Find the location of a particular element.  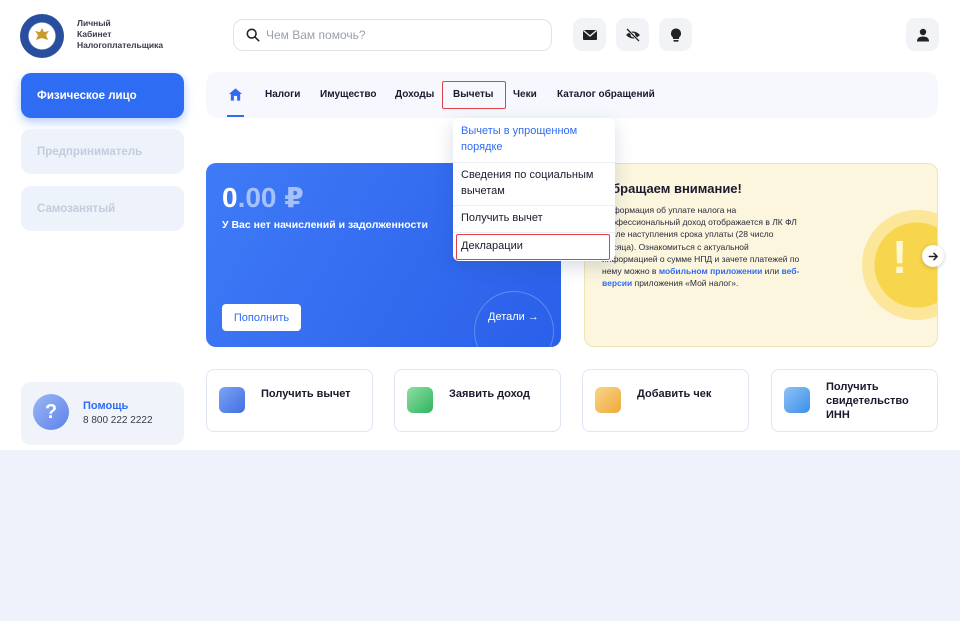

sidebar-item-label: Самозанятый is located at coordinates (76, 208).